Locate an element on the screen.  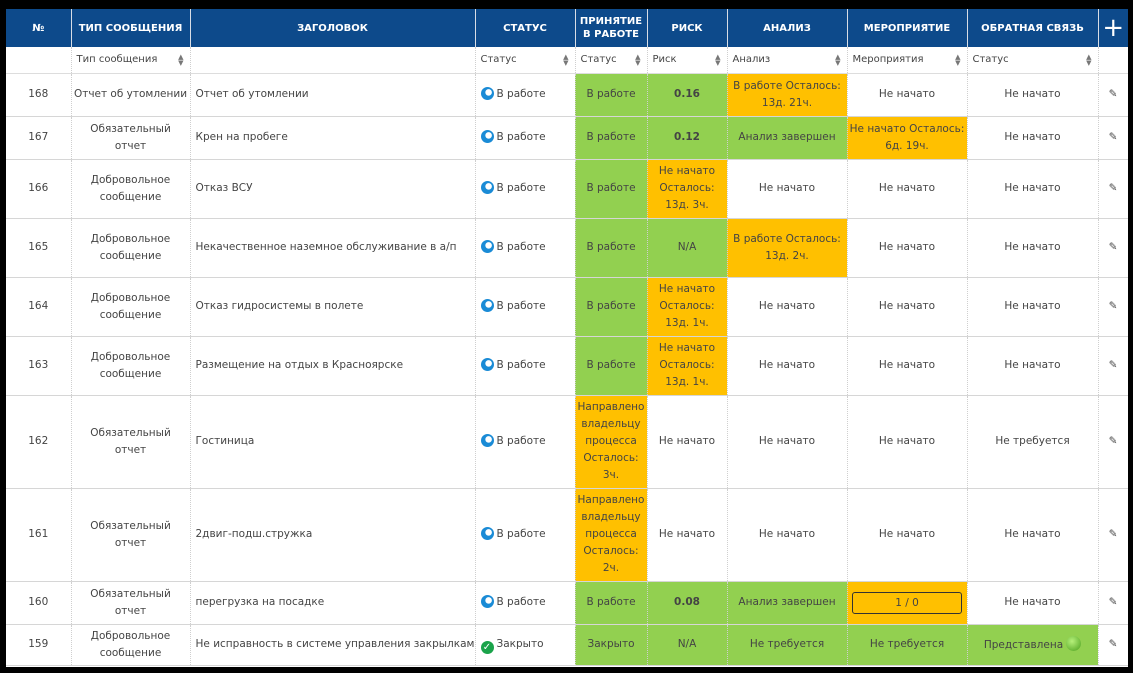
filter-feedback: Статус ▲ ▼ is located at coordinates (1033, 60).